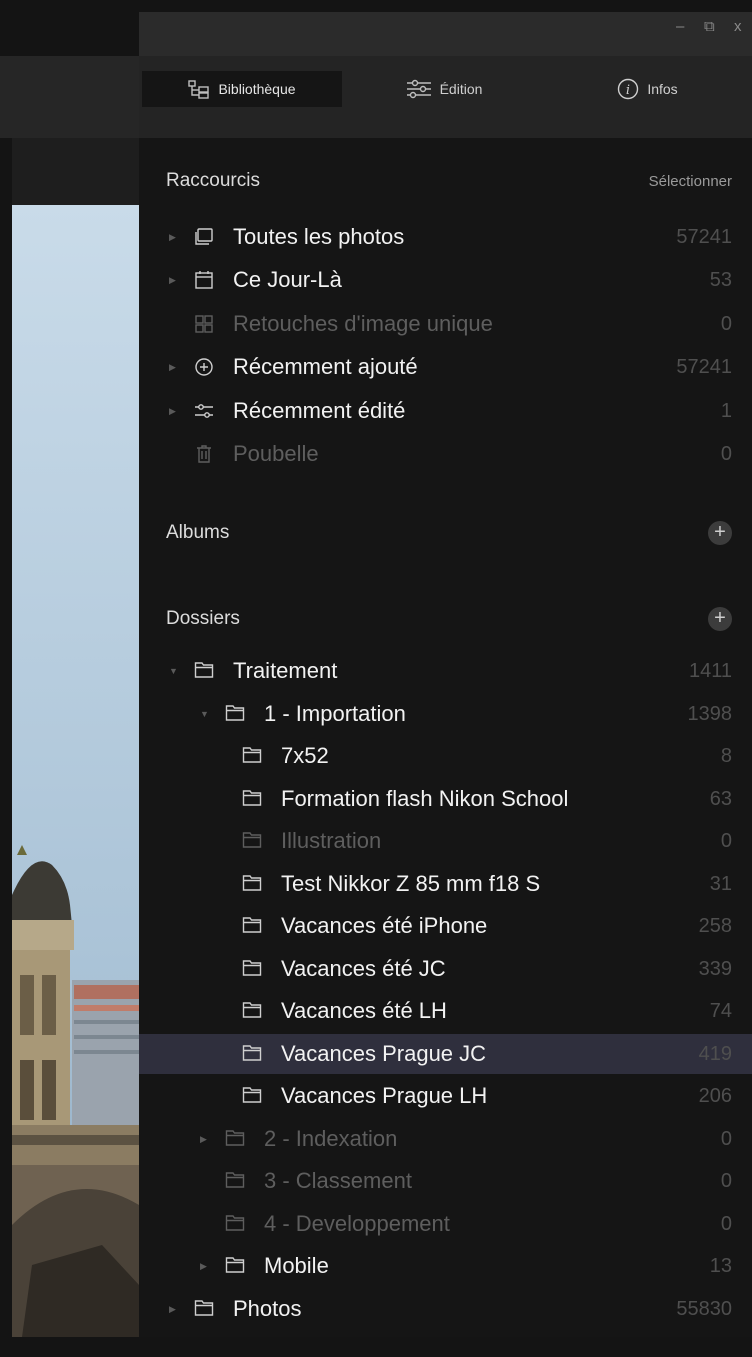 This screenshot has height=1357, width=752. I want to click on item-count: 53, so click(720, 280).